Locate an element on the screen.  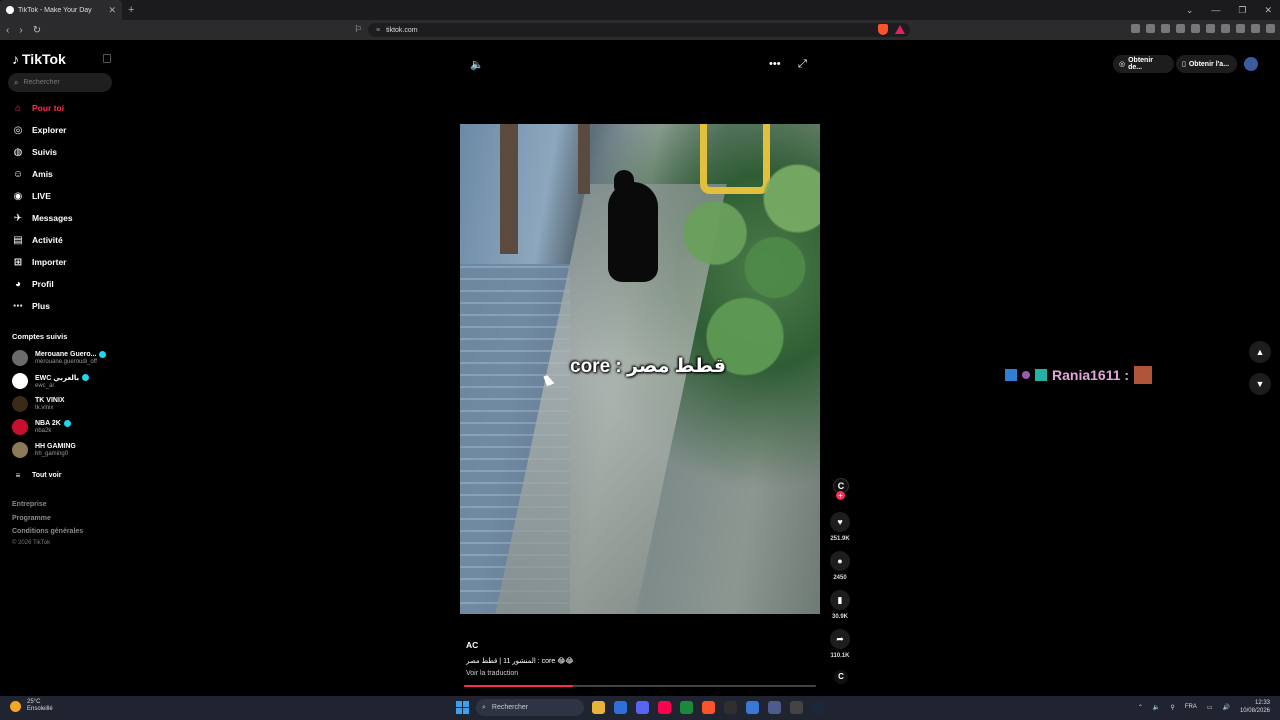
translate-link: Voir la traduction is located at coordinates (492, 673).